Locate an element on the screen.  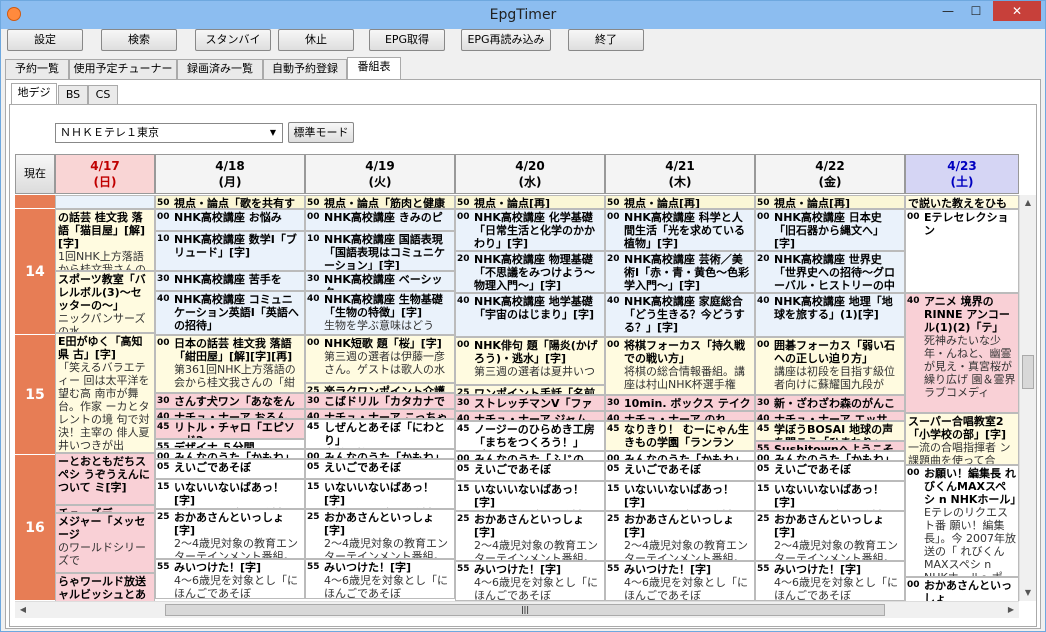
day-header: 4/18 (月) is located at coordinates (230, 174).